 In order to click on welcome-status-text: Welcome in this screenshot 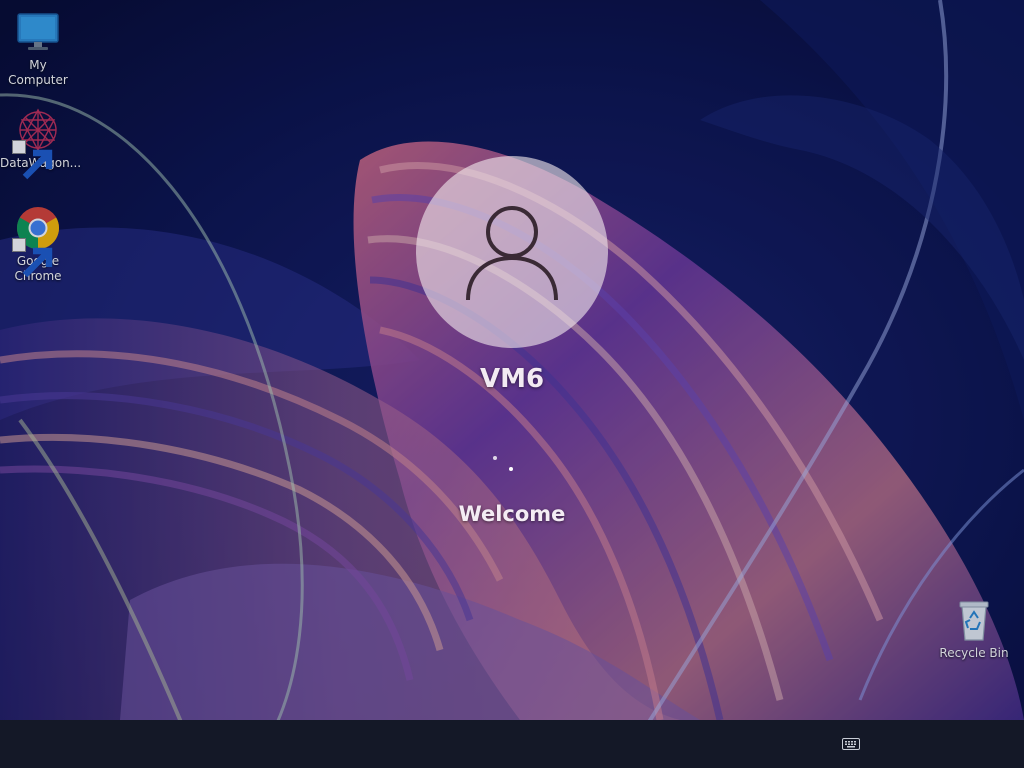, I will do `click(512, 514)`.